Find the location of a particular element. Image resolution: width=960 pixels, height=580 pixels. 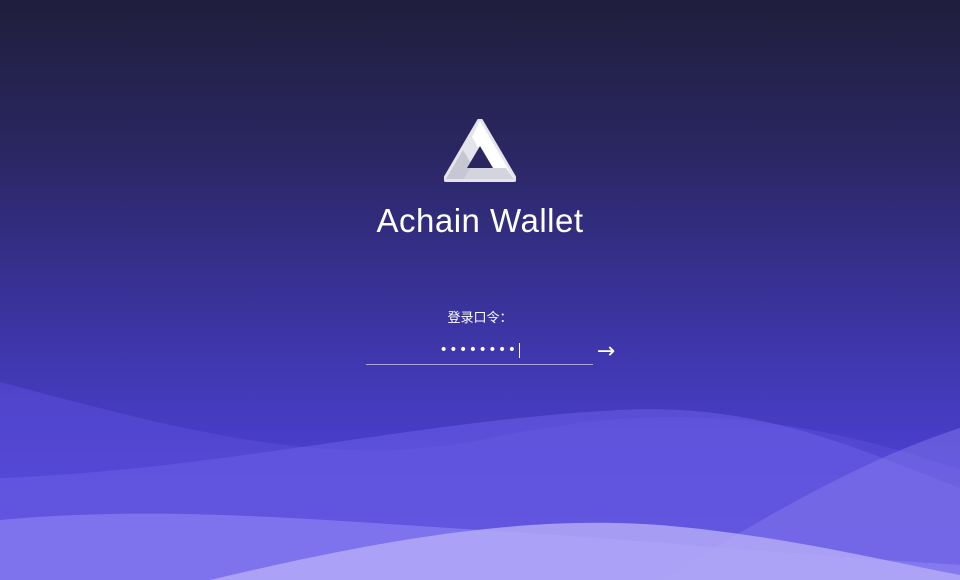

password-input: •••••••• is located at coordinates (479, 350).